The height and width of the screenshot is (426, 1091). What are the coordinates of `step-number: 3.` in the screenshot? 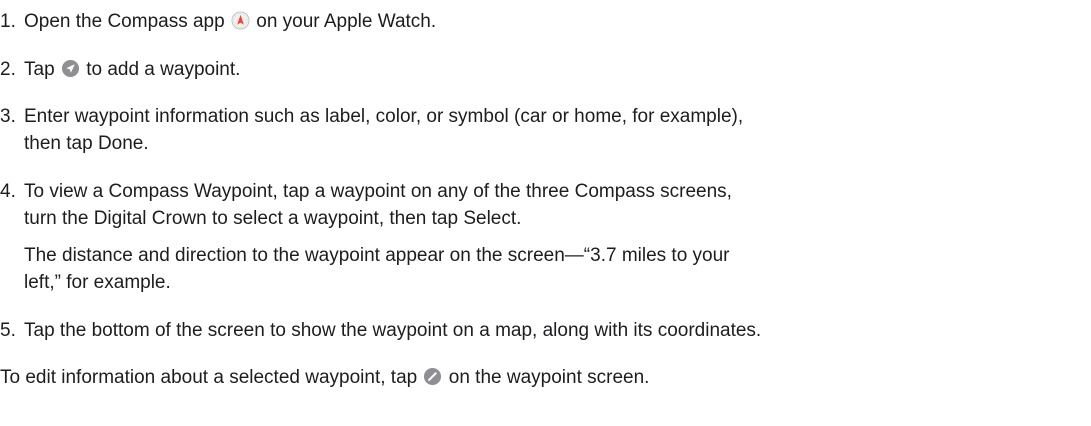 It's located at (8, 116).